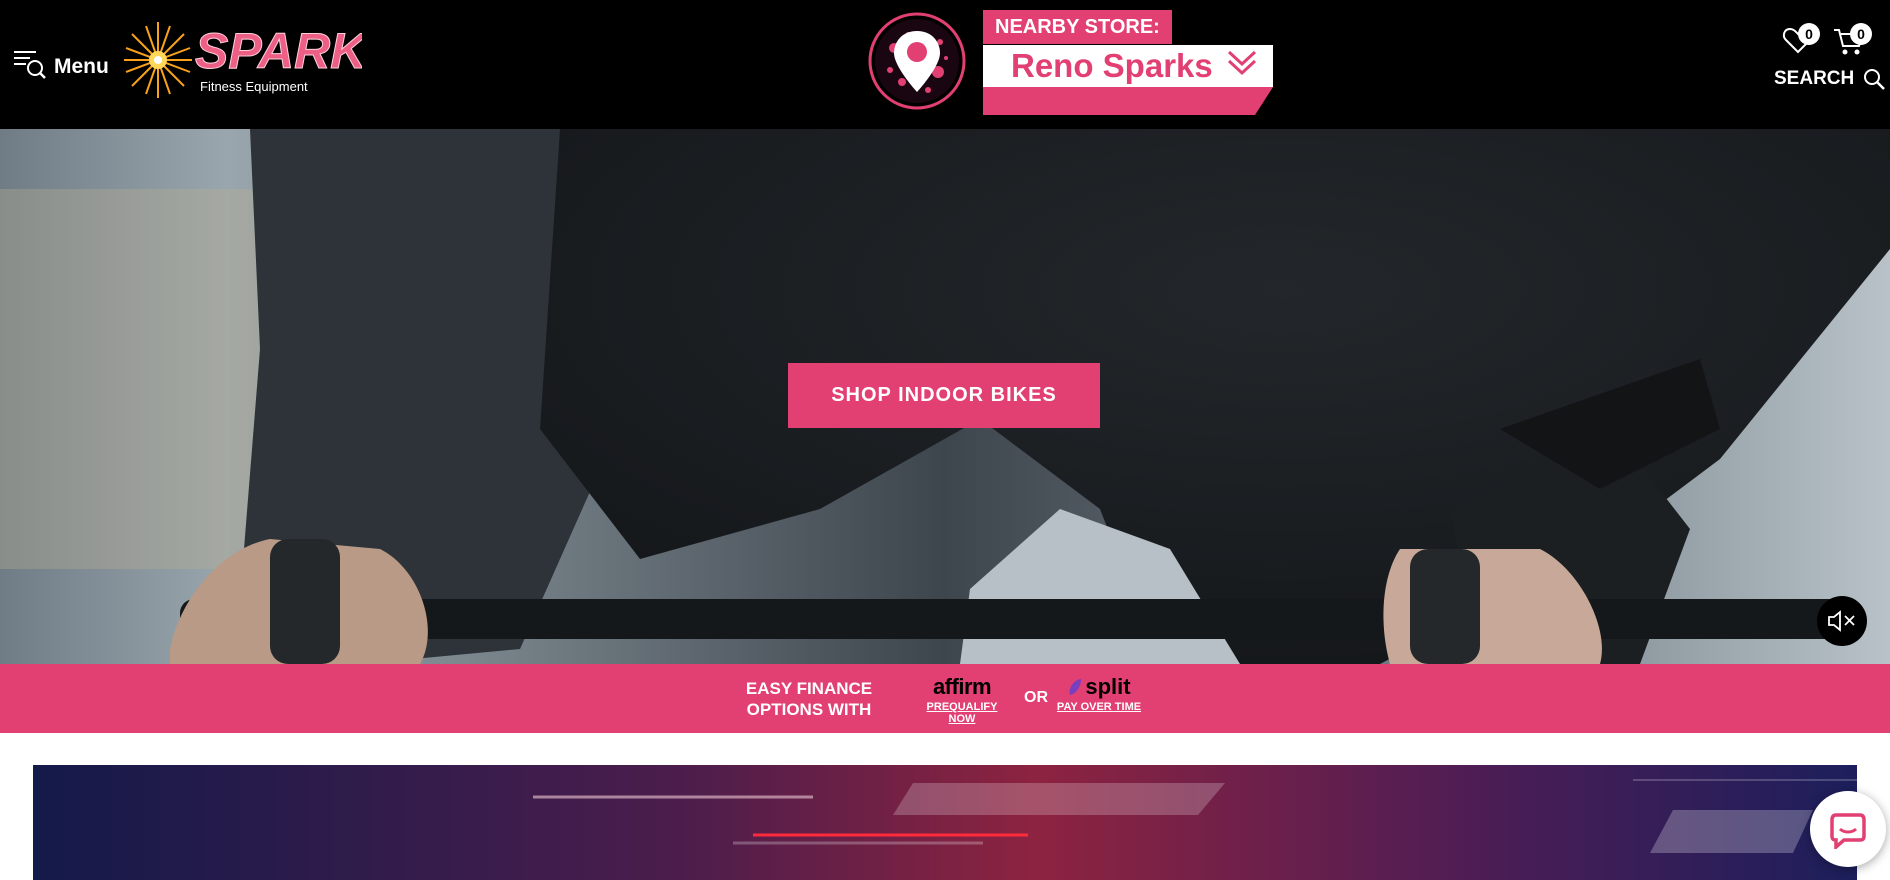  I want to click on nearby-store-label: NEARBY STORE:, so click(1077, 27).